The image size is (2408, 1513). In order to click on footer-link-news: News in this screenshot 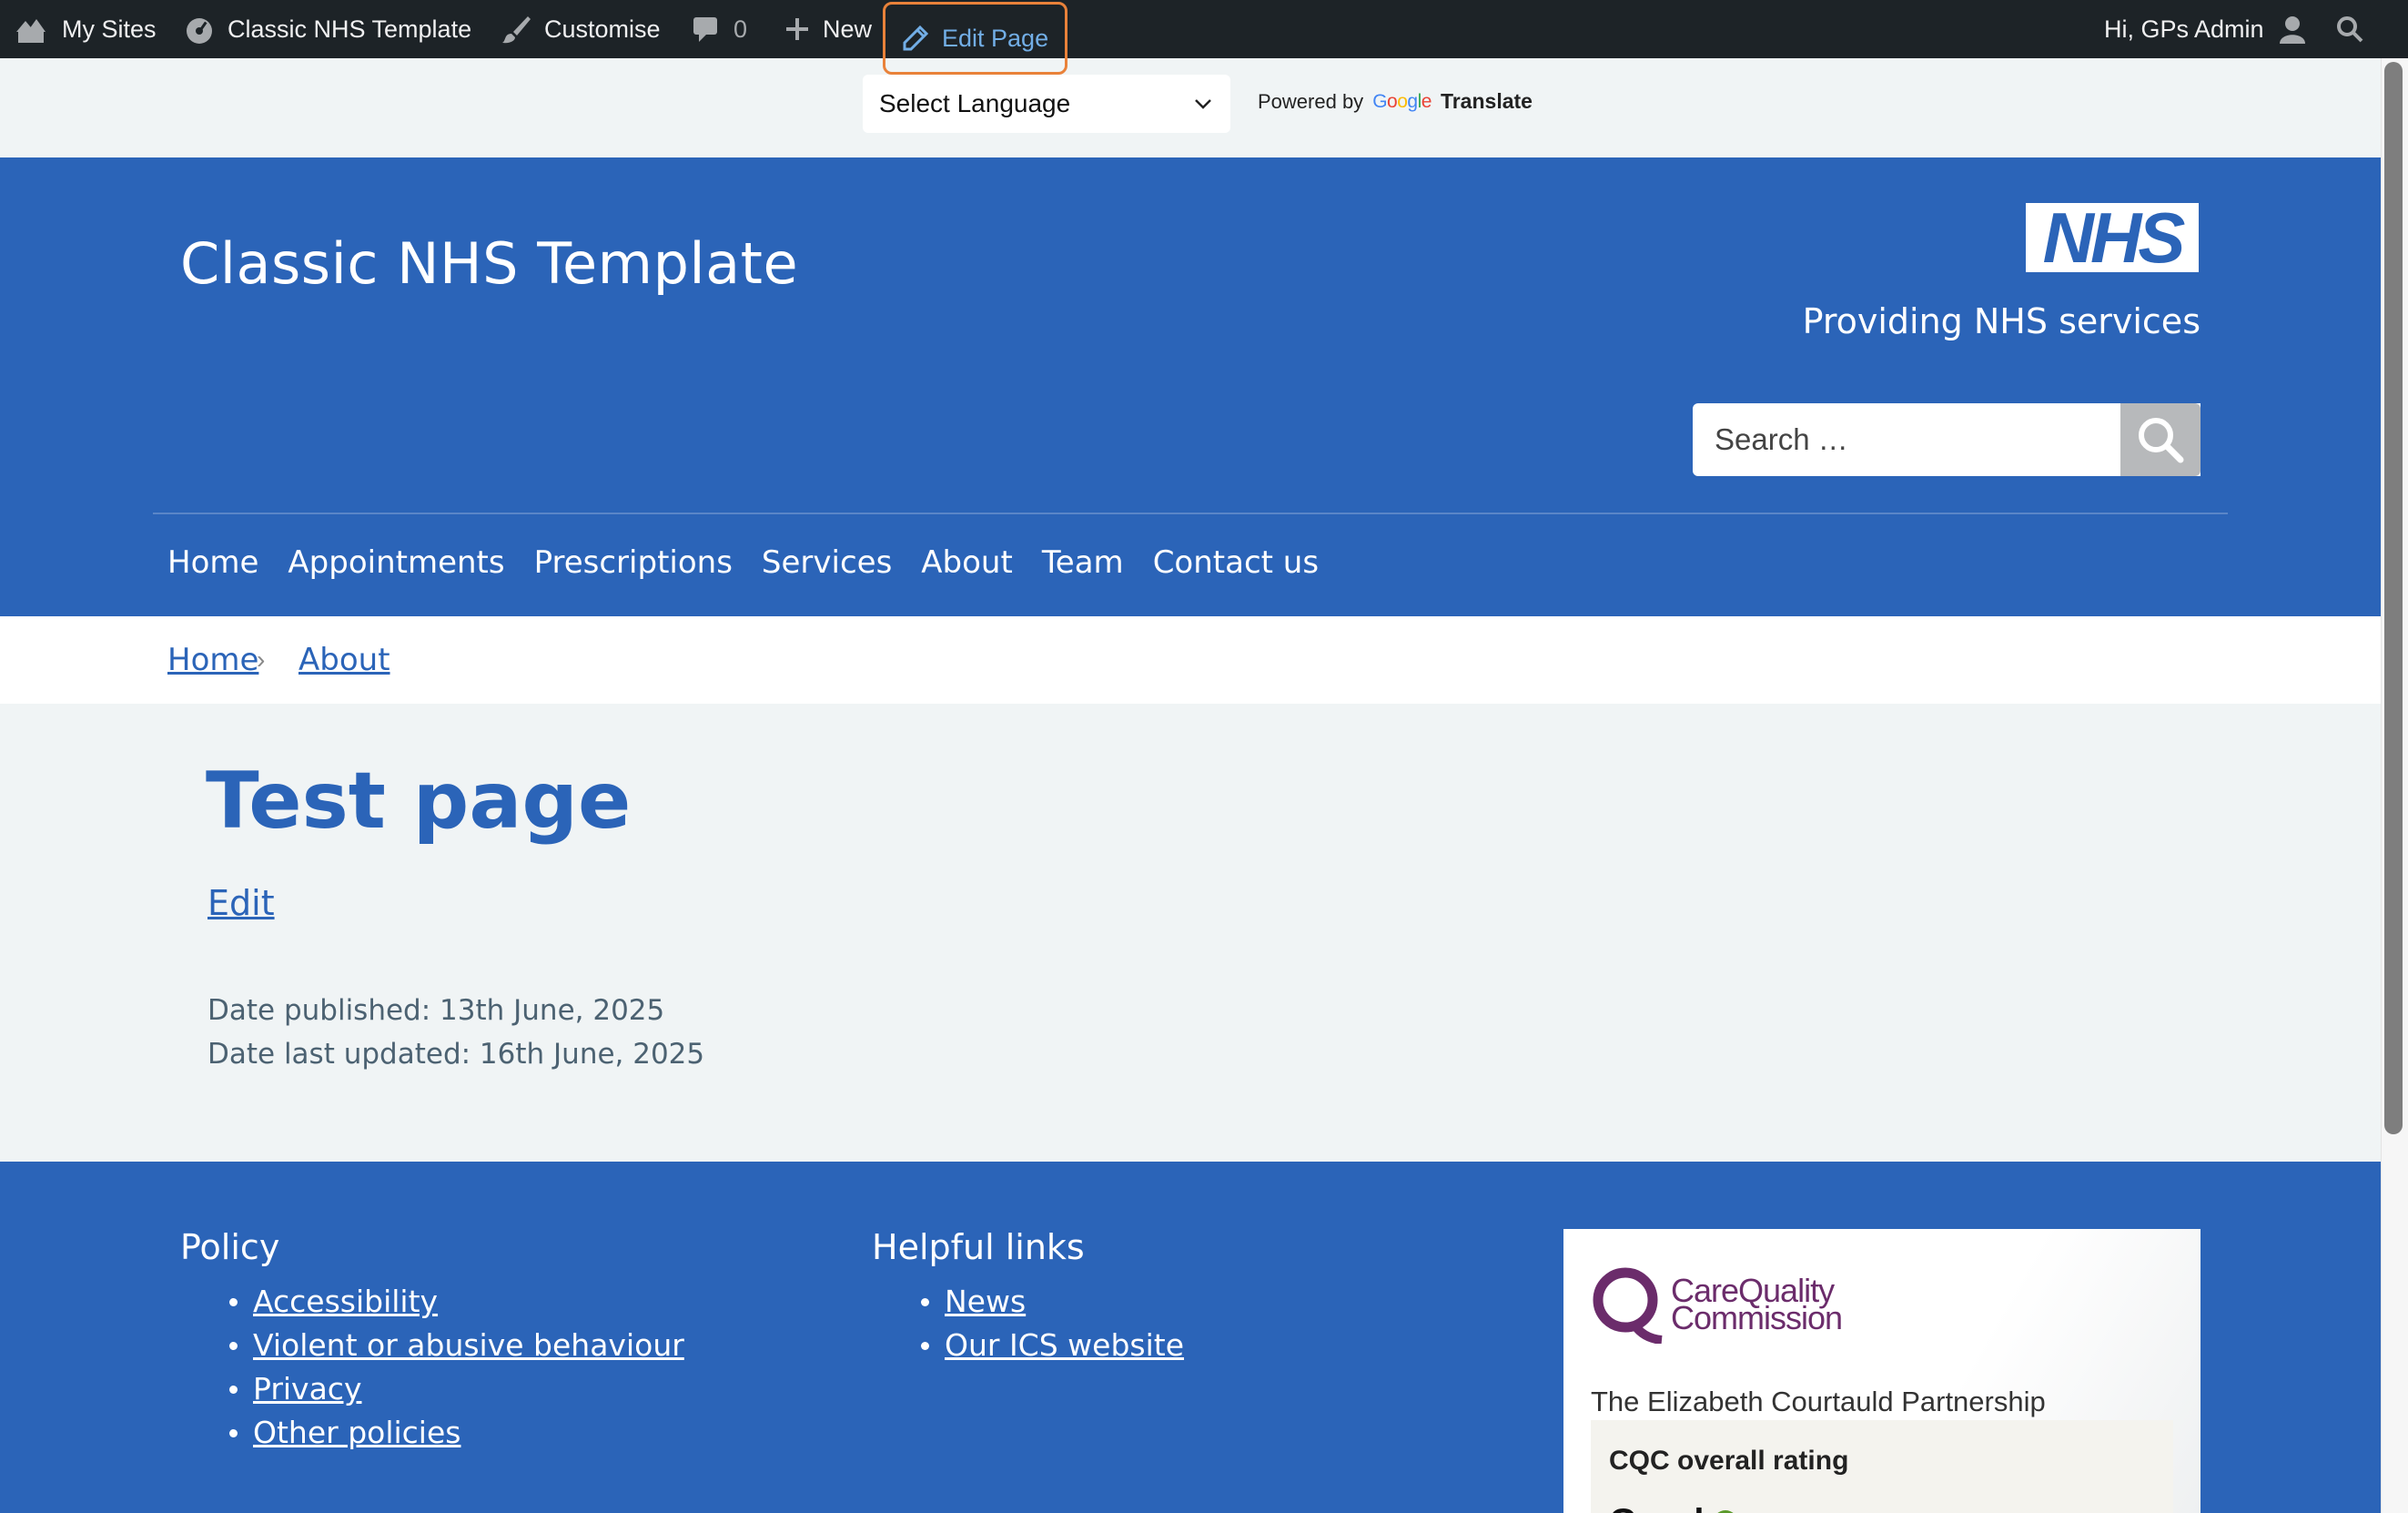, I will do `click(985, 1301)`.